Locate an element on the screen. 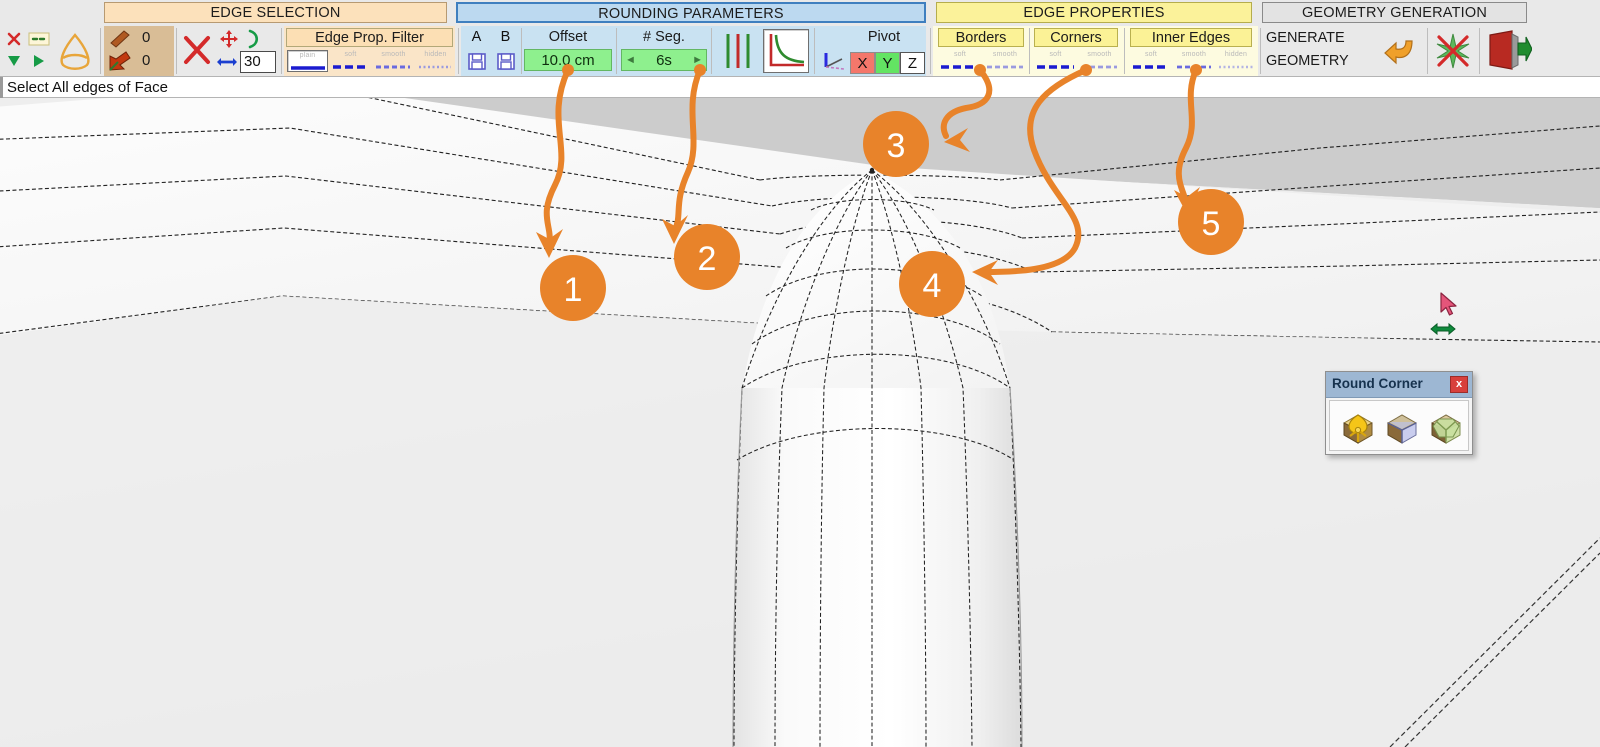 This screenshot has height=747, width=1600. offset-value: 10.0 cm is located at coordinates (568, 60).